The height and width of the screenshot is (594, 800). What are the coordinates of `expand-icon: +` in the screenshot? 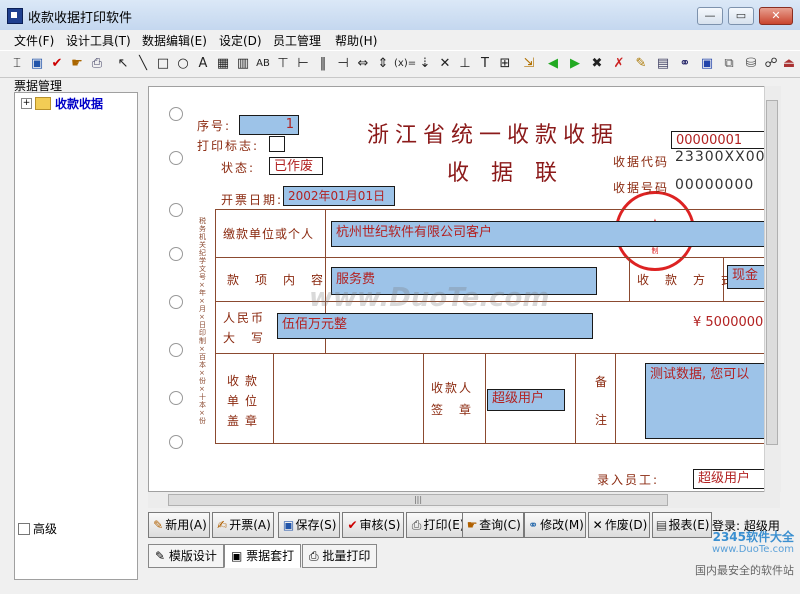 It's located at (26, 103).